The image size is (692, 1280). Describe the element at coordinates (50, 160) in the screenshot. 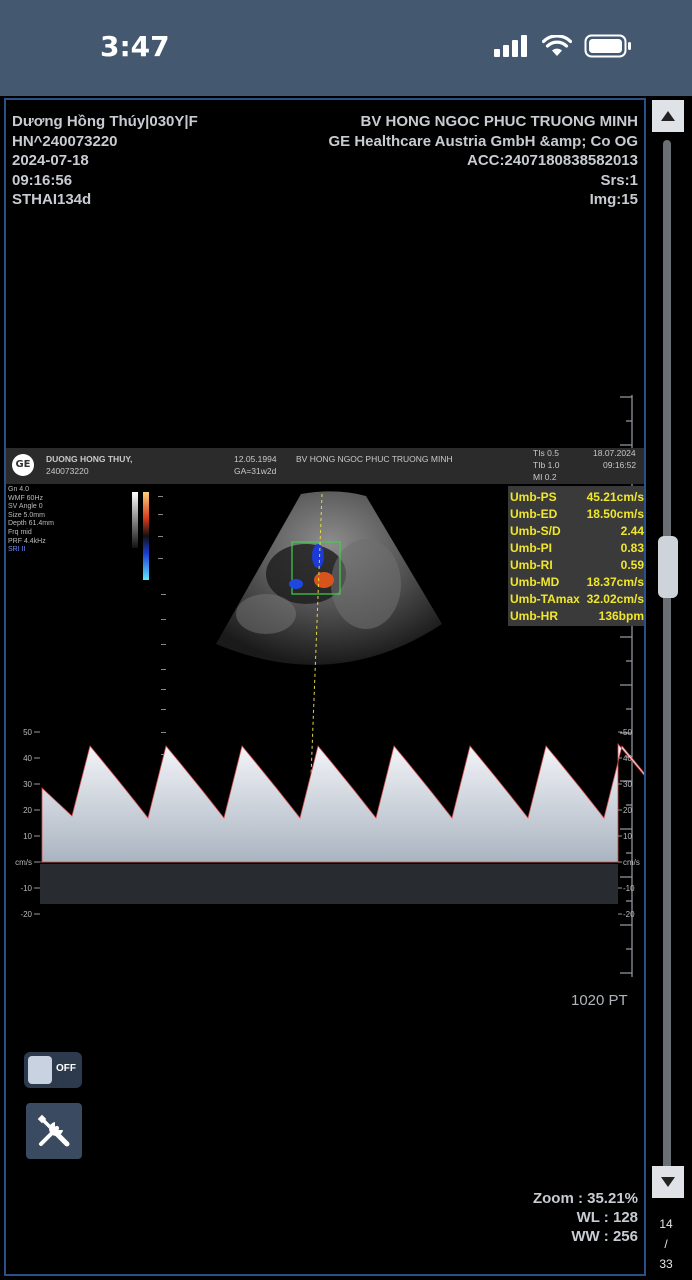

I see `study-date: 2024-07-18` at that location.